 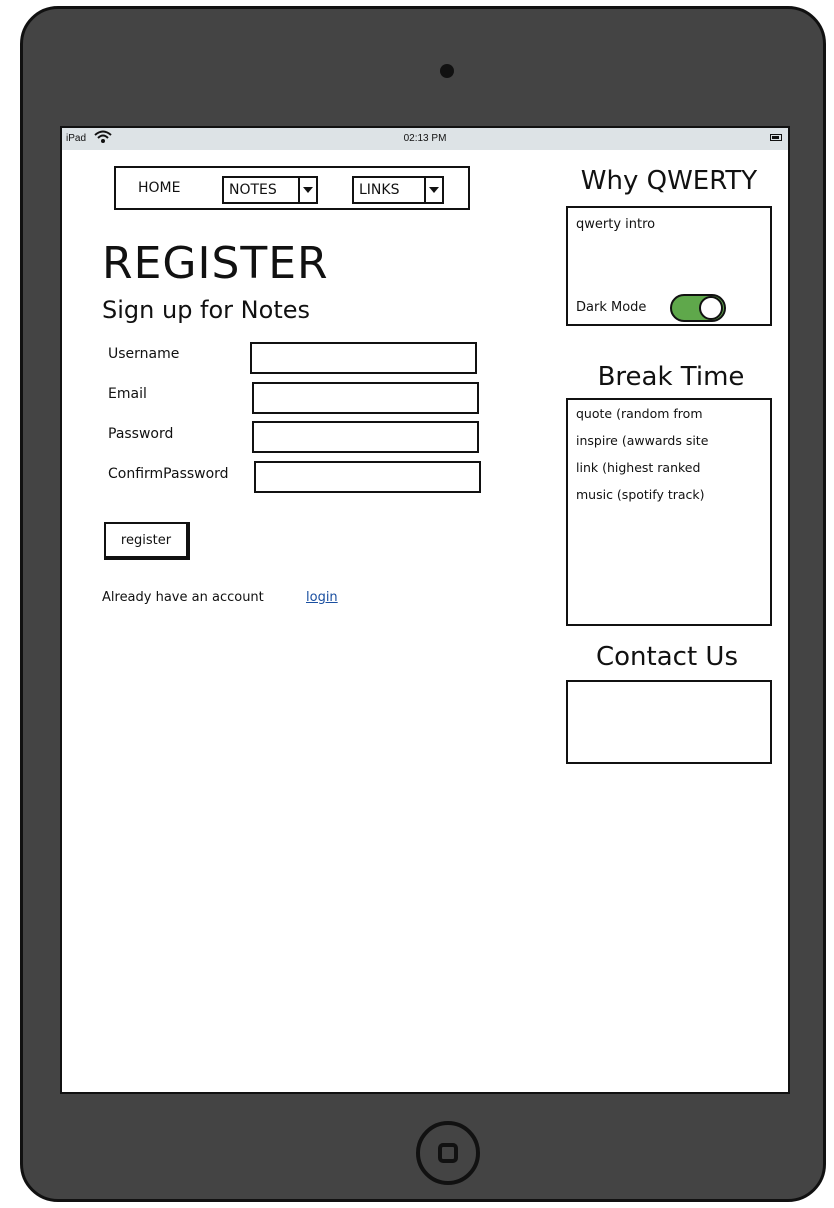 What do you see at coordinates (611, 307) in the screenshot?
I see `dark-mode-label: Dark Mode` at bounding box center [611, 307].